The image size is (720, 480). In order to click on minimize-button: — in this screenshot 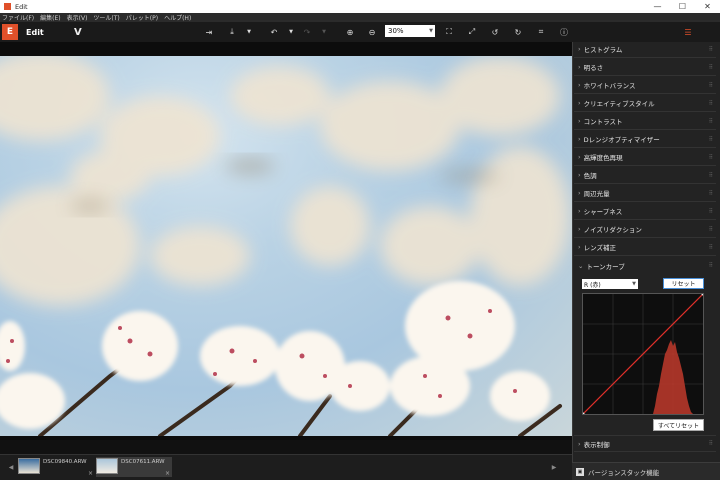, I will do `click(657, 6)`.